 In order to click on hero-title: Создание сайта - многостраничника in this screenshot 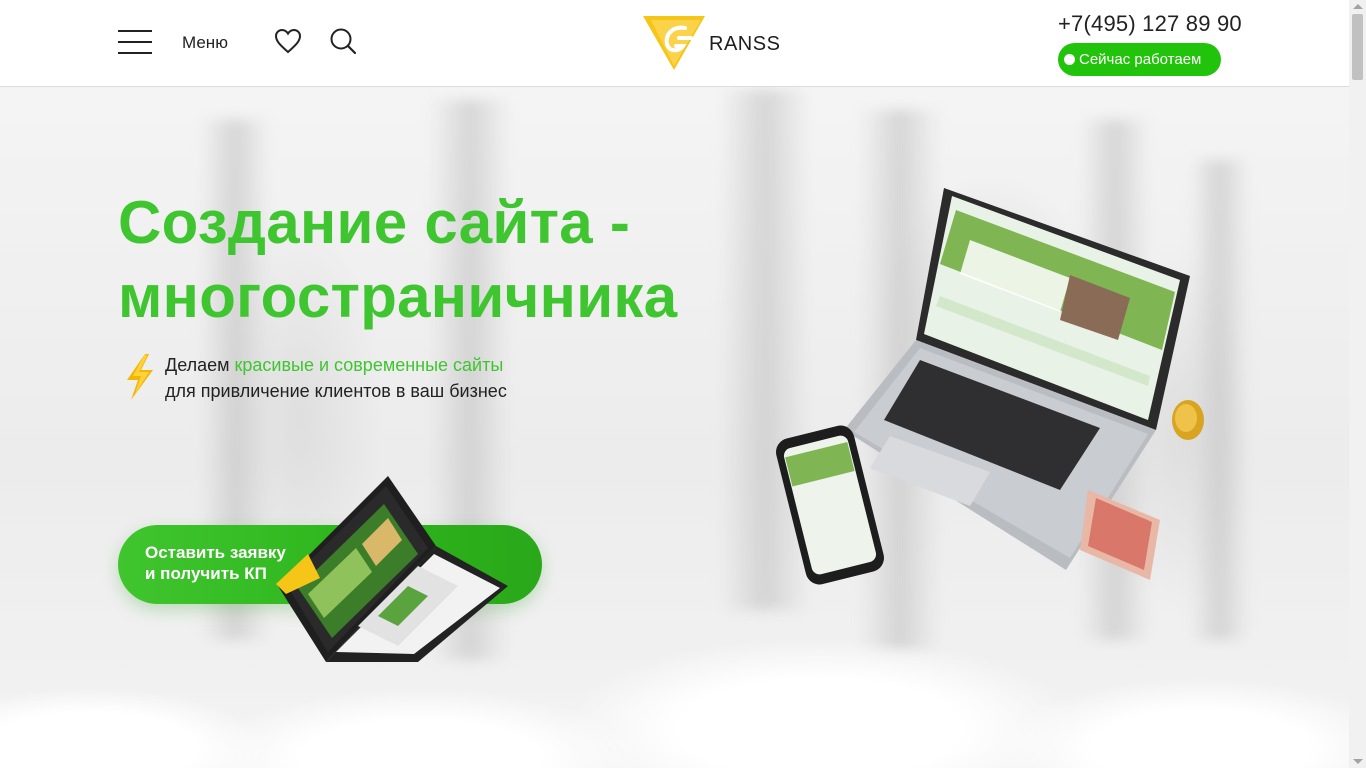, I will do `click(438, 260)`.